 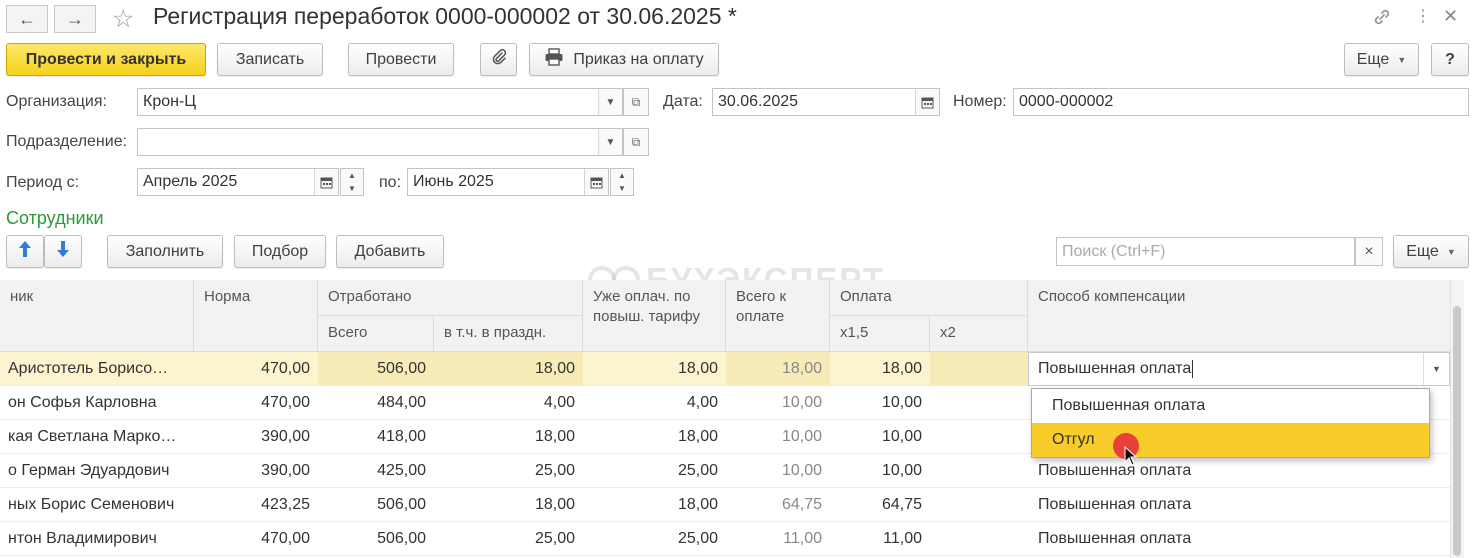 I want to click on print-order-button: Приказ на оплату, so click(x=624, y=59).